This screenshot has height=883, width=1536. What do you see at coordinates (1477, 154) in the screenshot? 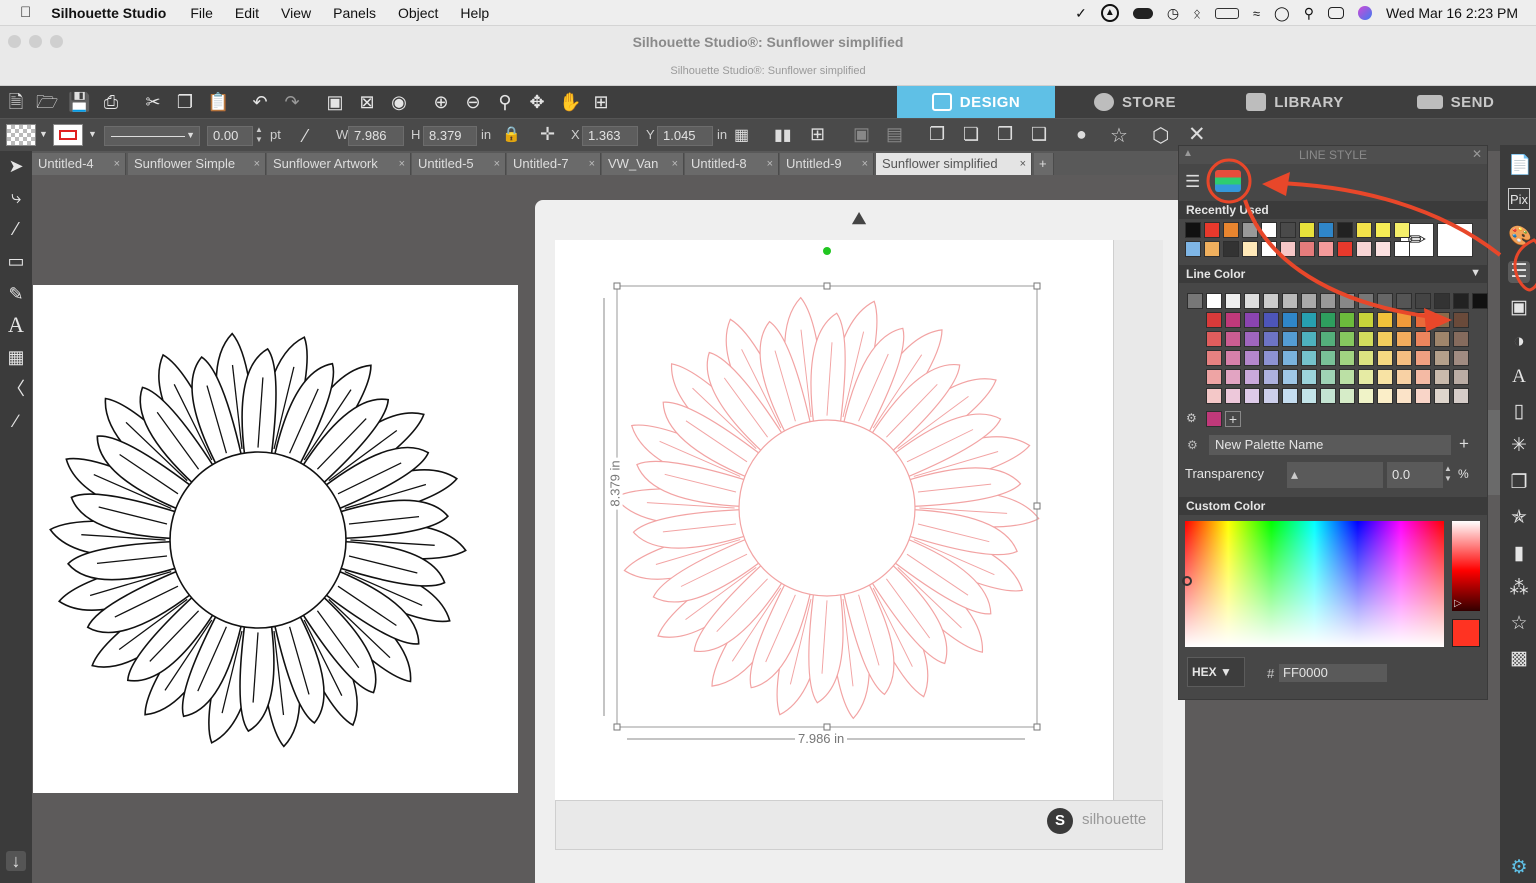
I see `close-panel-icon: ✕` at bounding box center [1477, 154].